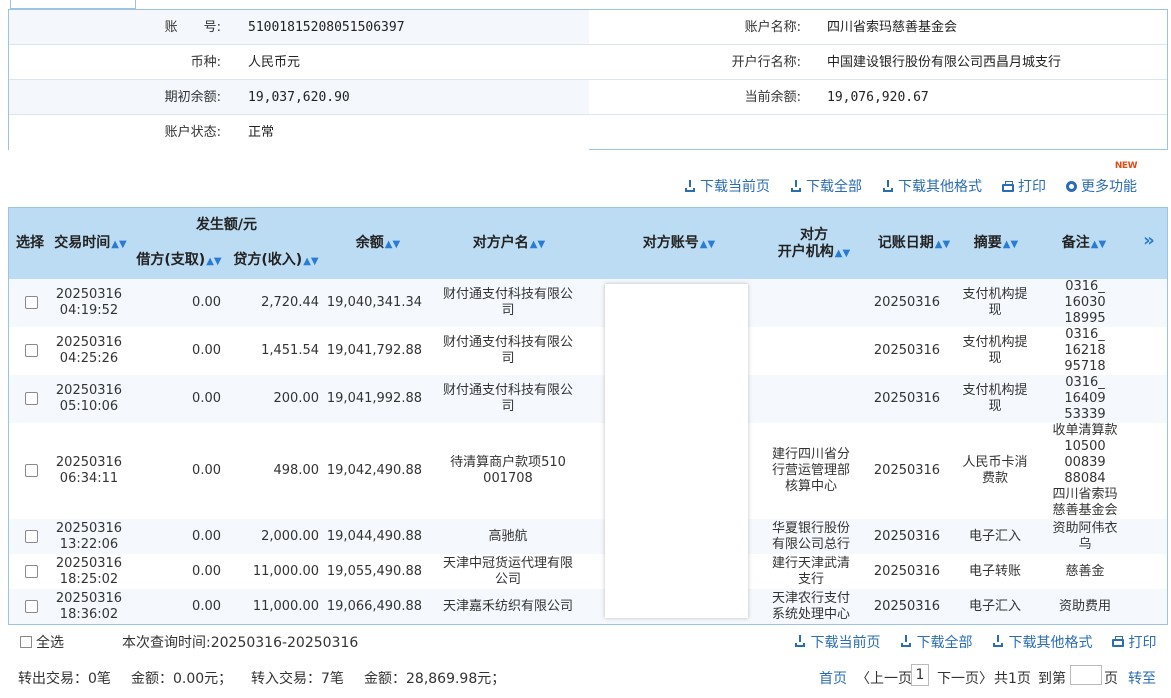 This screenshot has height=698, width=1171. Describe the element at coordinates (995, 471) in the screenshot. I see `cell-summary: 人民币卡消 费款` at that location.